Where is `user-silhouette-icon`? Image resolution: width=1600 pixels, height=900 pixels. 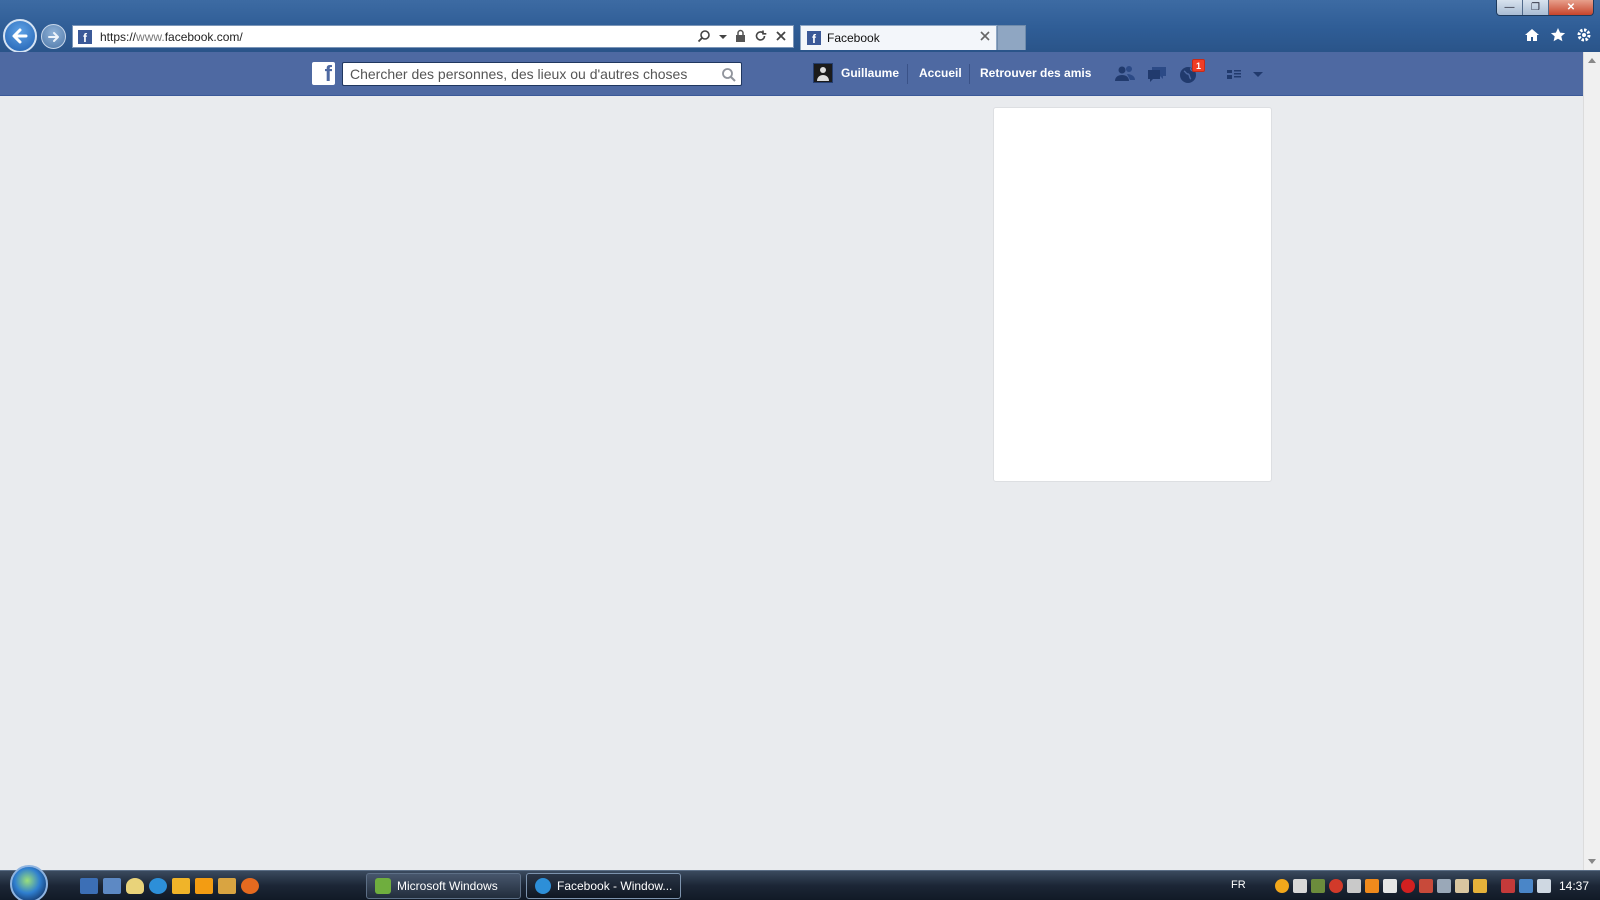
user-silhouette-icon is located at coordinates (823, 74).